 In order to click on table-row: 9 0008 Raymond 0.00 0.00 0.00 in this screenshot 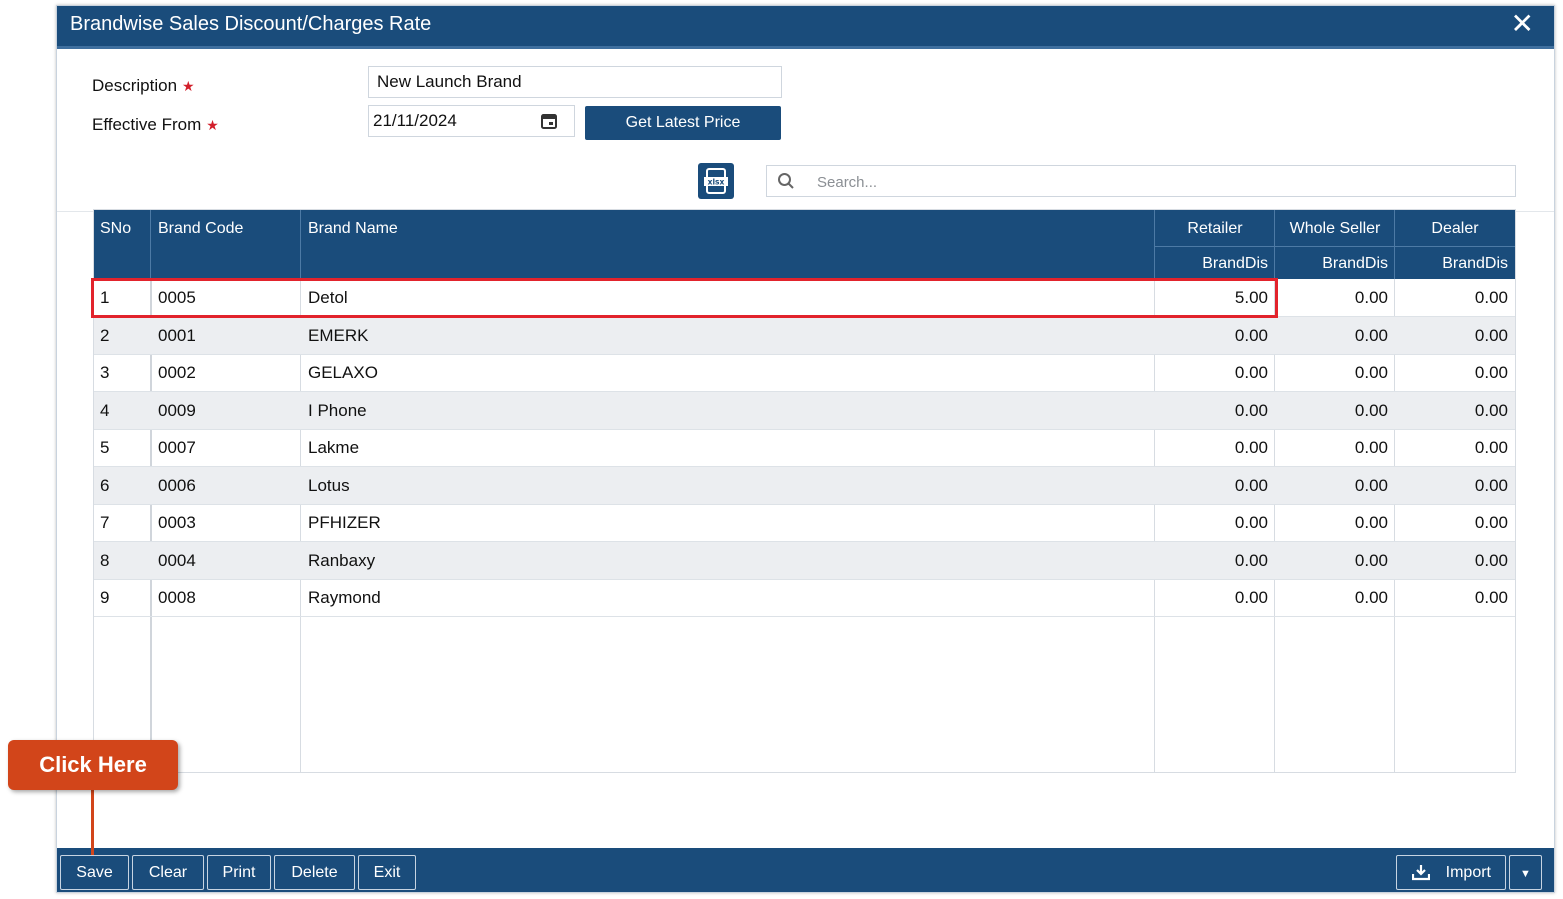, I will do `click(804, 598)`.